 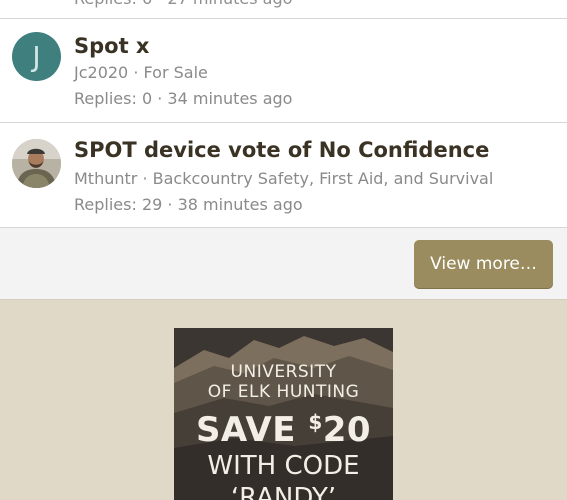 I want to click on thread-stats: Replies: 29 · 38 minutes ago, so click(x=188, y=204).